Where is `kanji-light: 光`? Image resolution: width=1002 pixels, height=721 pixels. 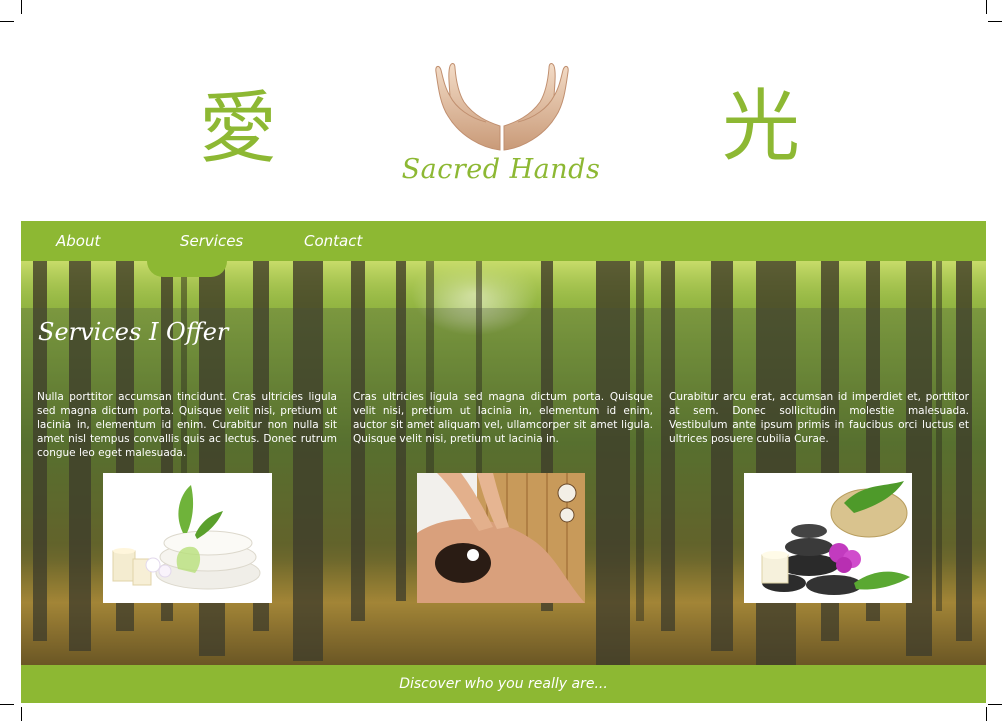 kanji-light: 光 is located at coordinates (761, 127).